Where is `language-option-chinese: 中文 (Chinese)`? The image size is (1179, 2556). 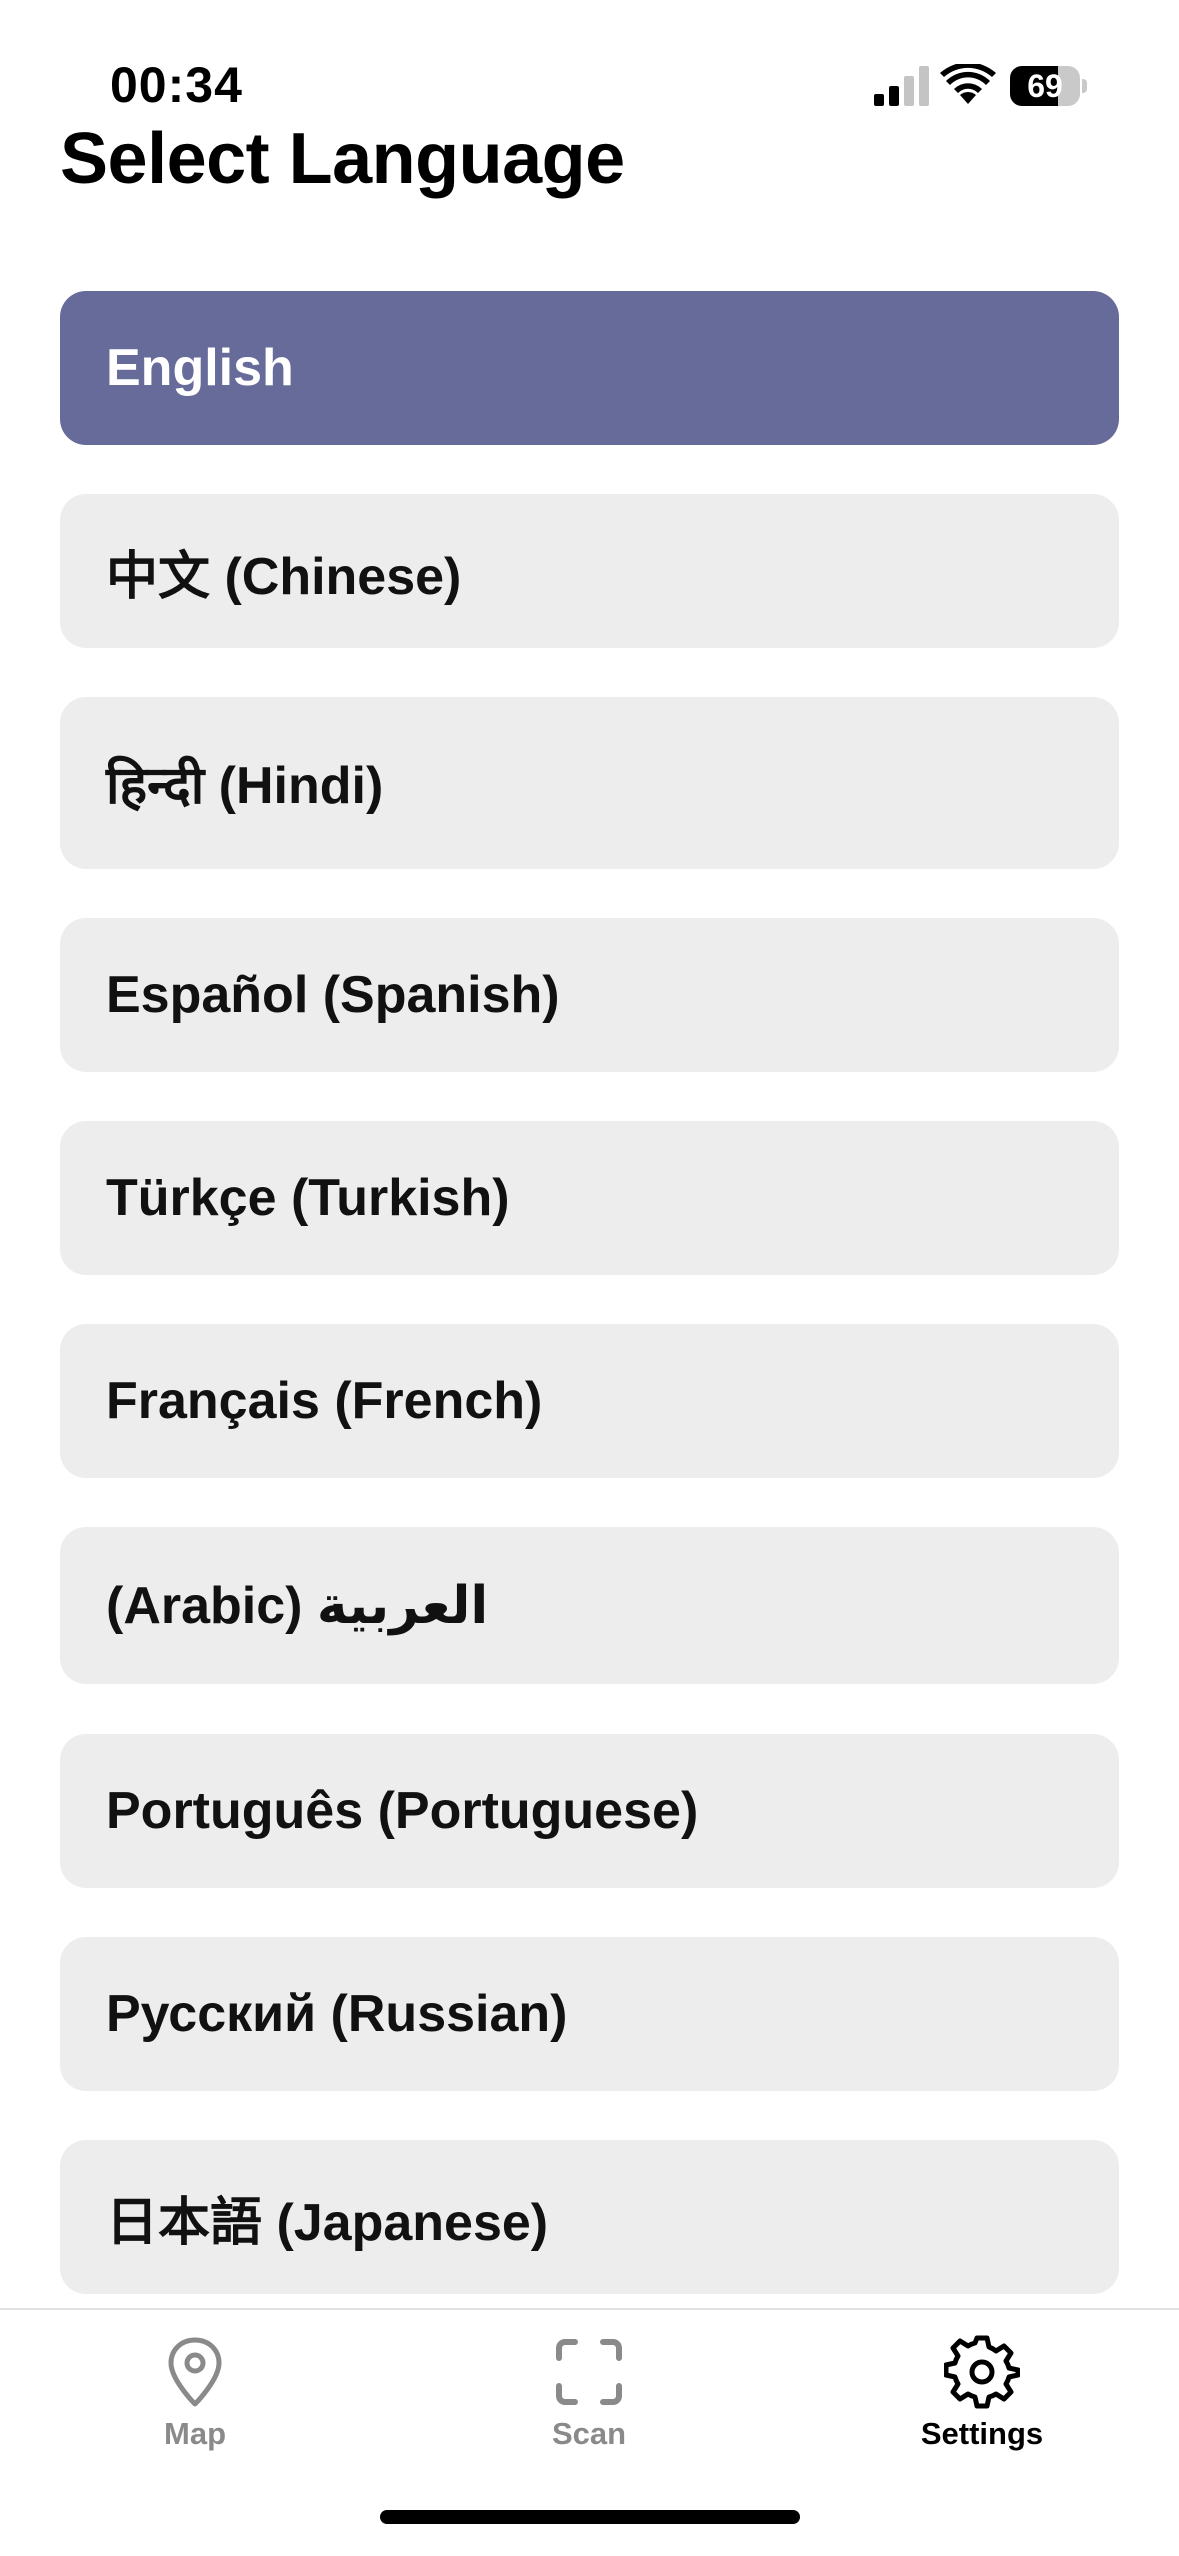
language-option-chinese: 中文 (Chinese) is located at coordinates (589, 571).